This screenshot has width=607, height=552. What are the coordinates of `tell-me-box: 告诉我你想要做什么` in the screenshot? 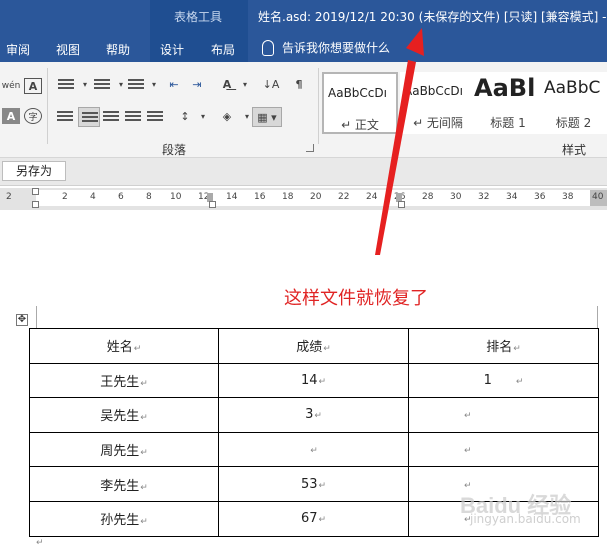 It's located at (326, 47).